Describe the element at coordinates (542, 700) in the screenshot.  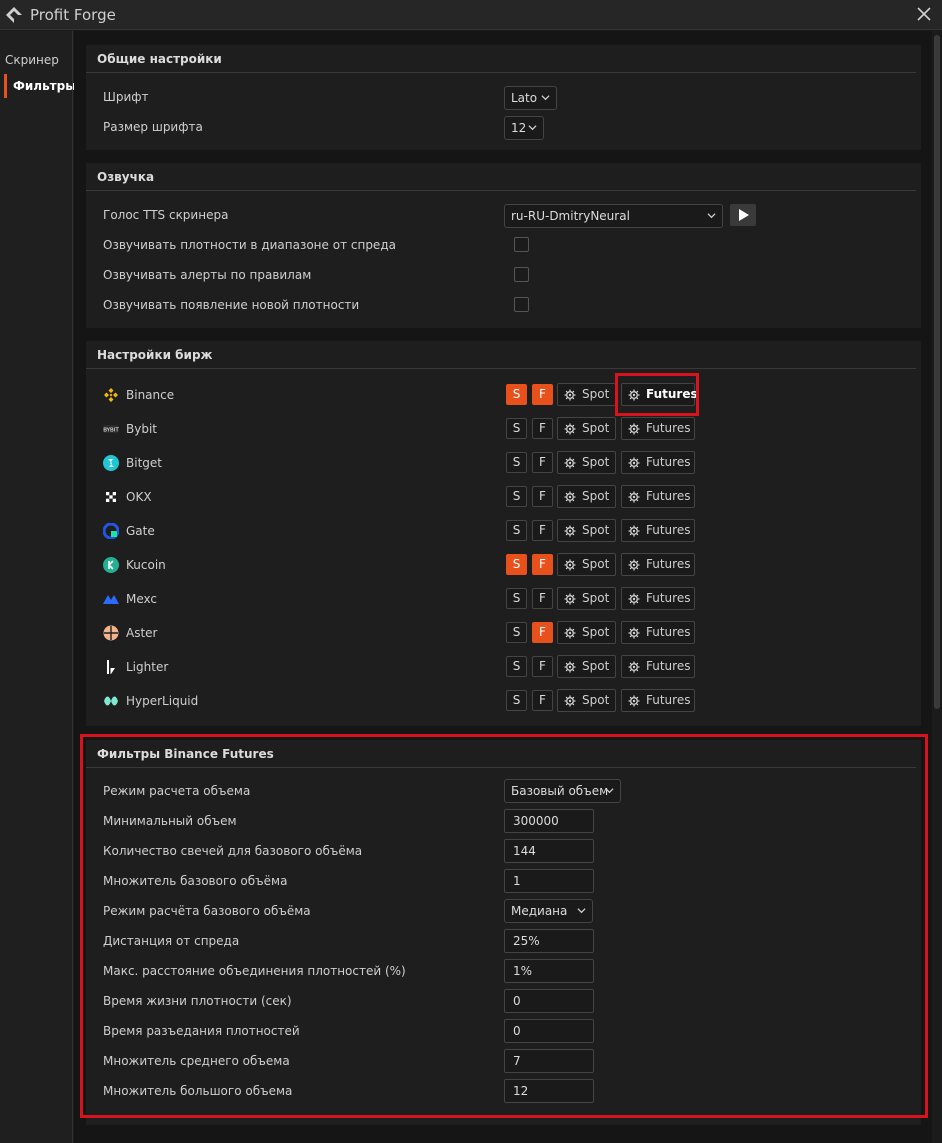
I see `futures-toggle-hyperliquid: F` at that location.